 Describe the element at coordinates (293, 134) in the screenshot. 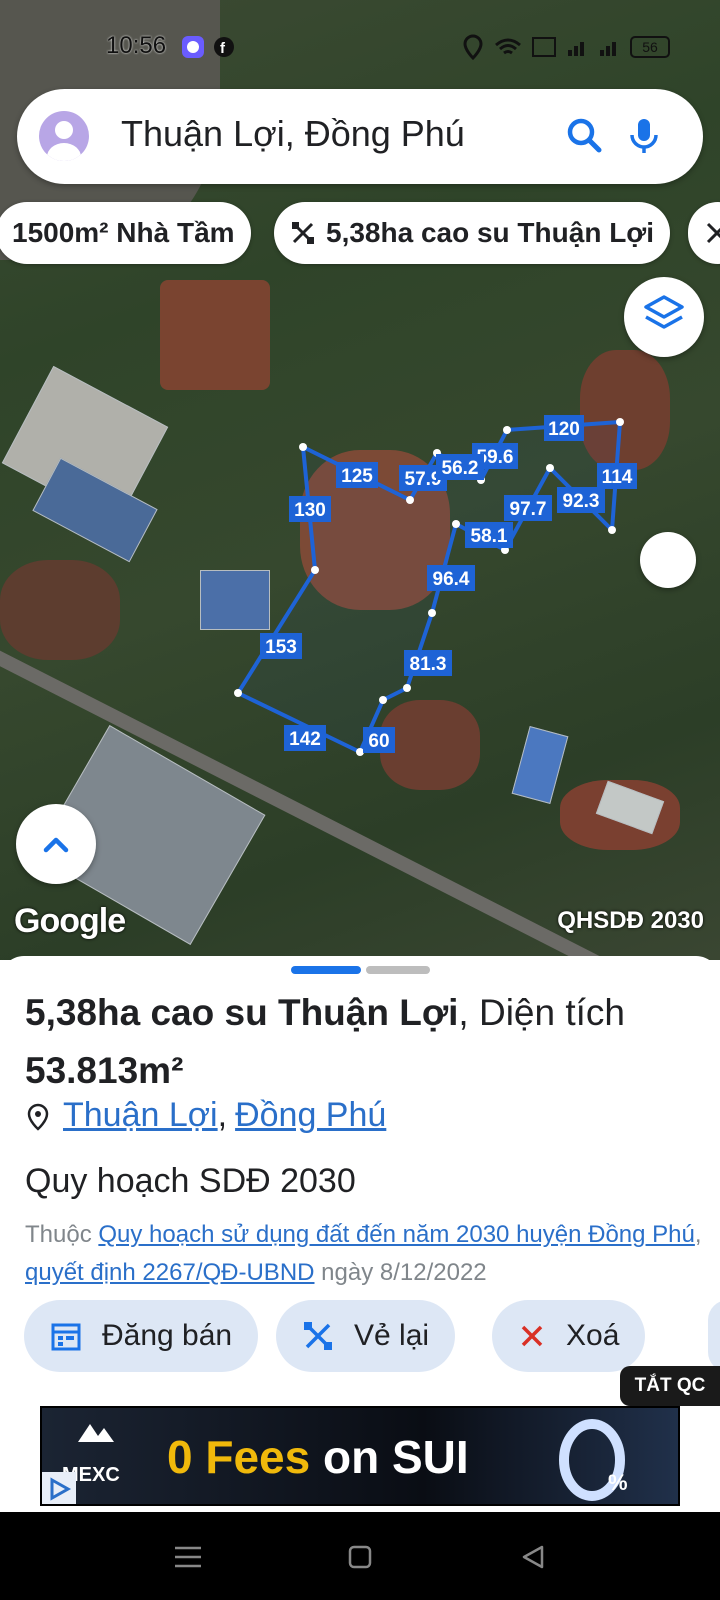

I see `search-query: Thuận Lợi, Đồng Phú` at that location.